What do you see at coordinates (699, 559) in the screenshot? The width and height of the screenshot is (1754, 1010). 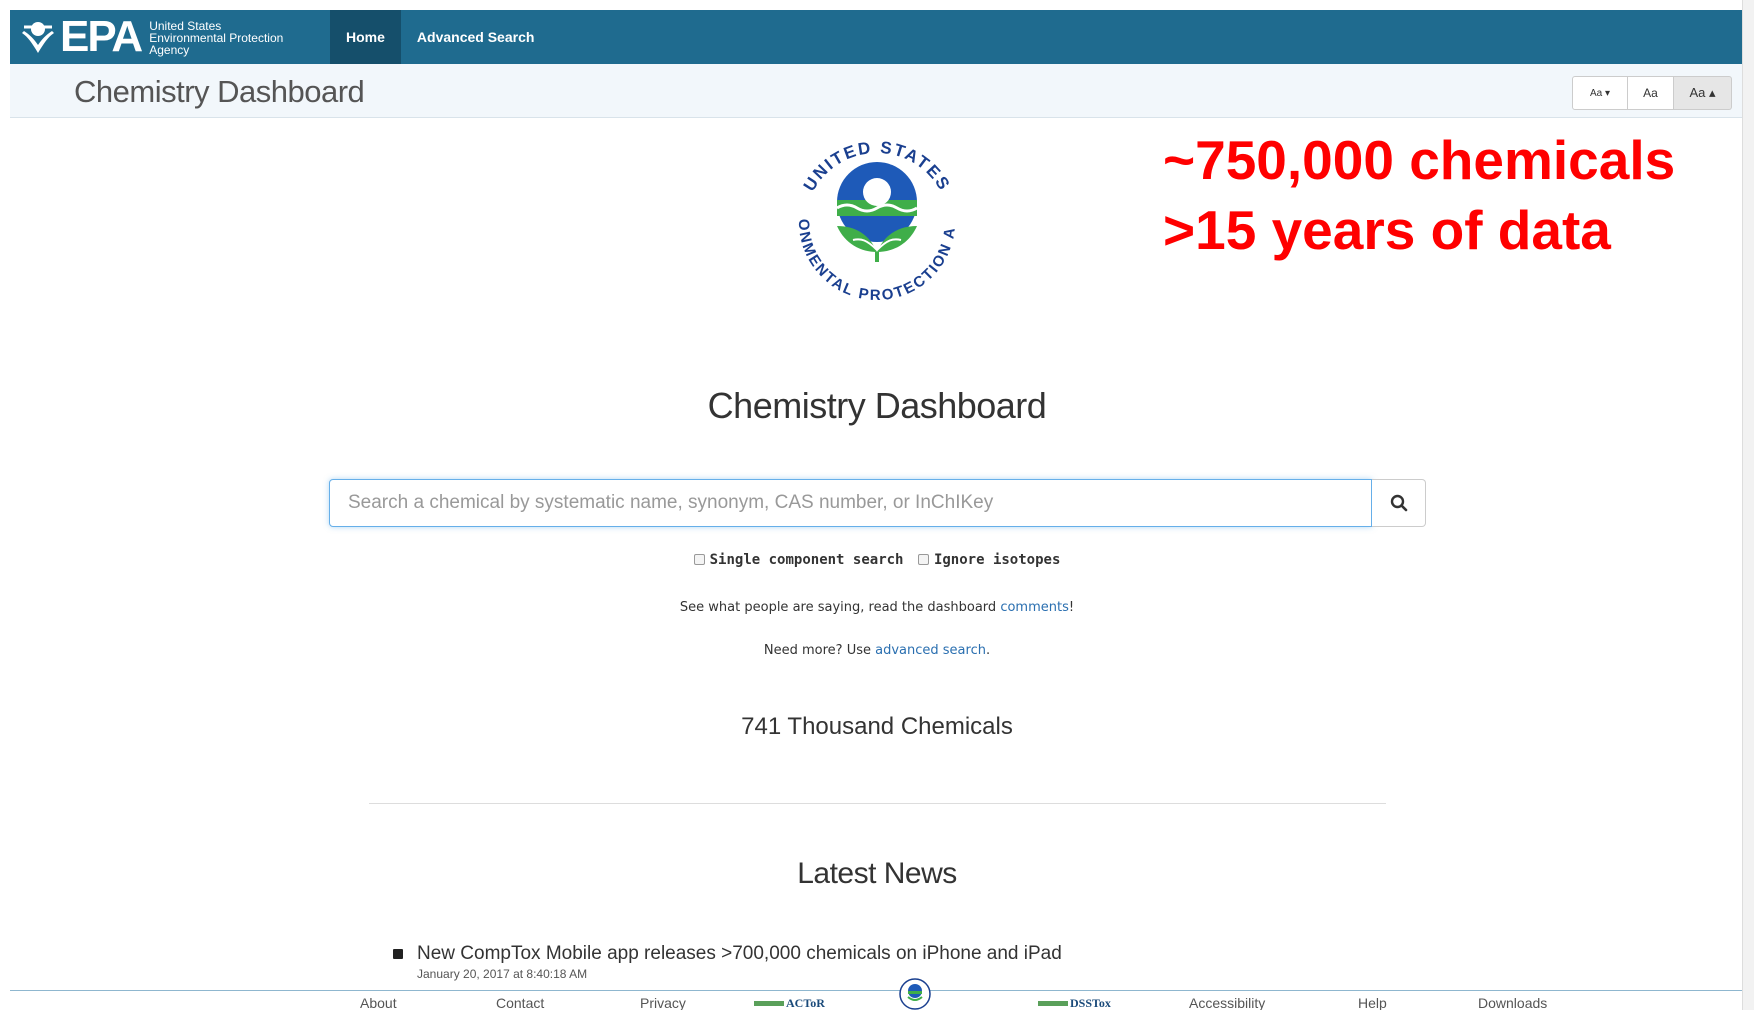 I see `single-component-checkbox` at bounding box center [699, 559].